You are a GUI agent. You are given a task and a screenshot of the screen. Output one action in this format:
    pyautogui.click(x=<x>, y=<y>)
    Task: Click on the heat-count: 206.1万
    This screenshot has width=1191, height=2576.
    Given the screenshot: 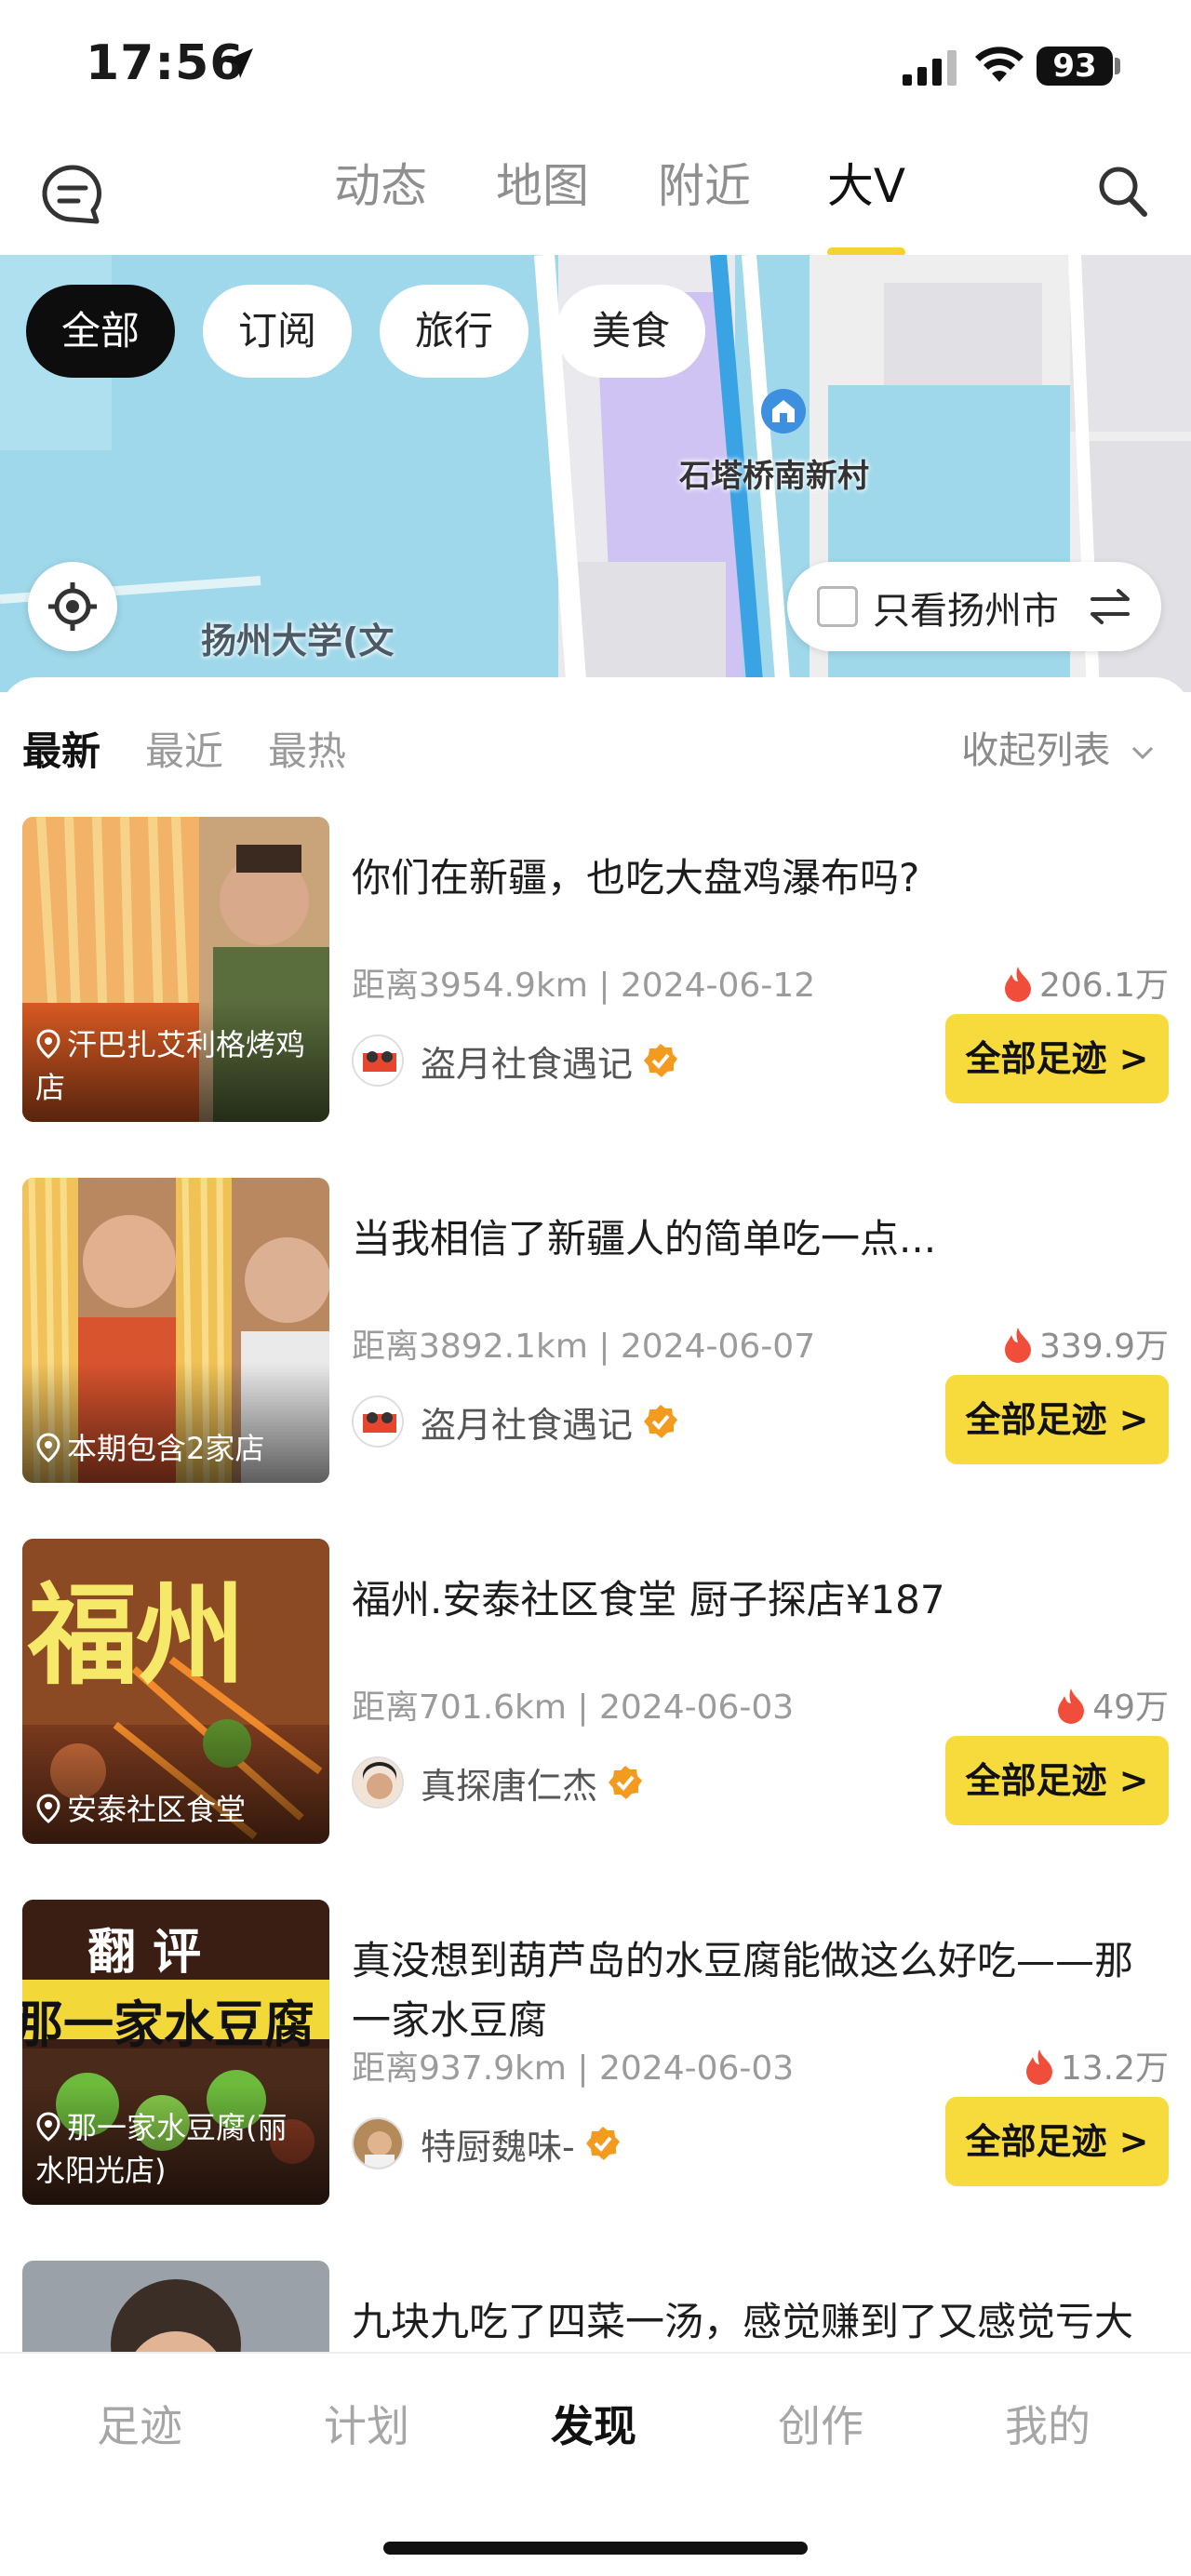 What is the action you would take?
    pyautogui.click(x=1103, y=986)
    